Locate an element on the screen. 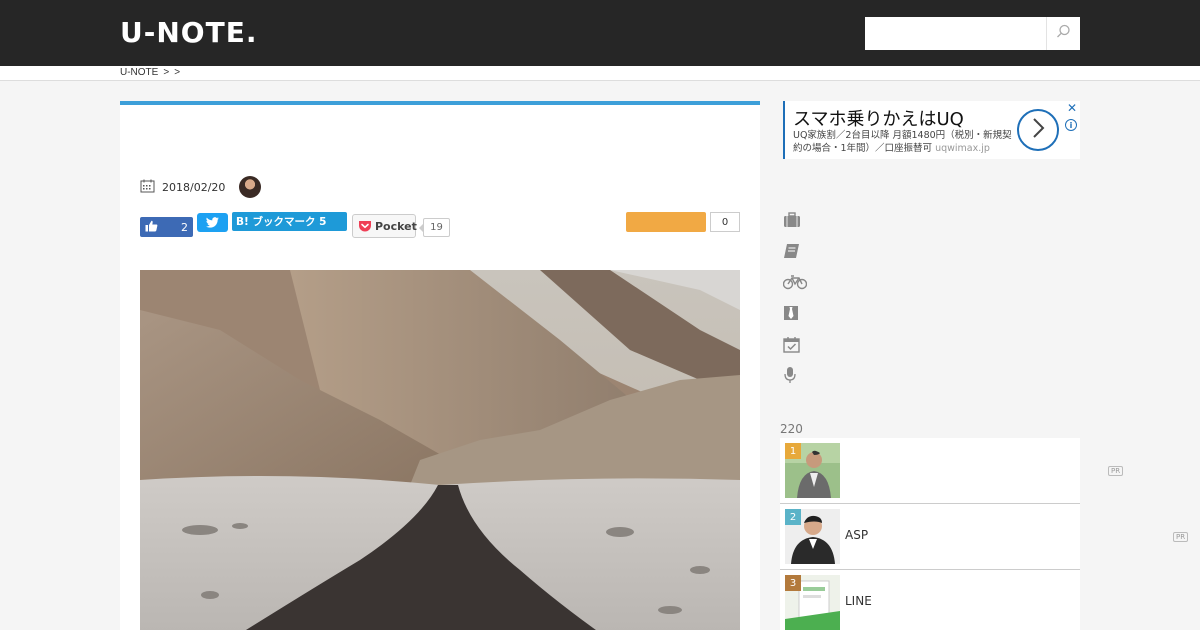 The width and height of the screenshot is (1200, 630). rank-number: 3 is located at coordinates (793, 583).